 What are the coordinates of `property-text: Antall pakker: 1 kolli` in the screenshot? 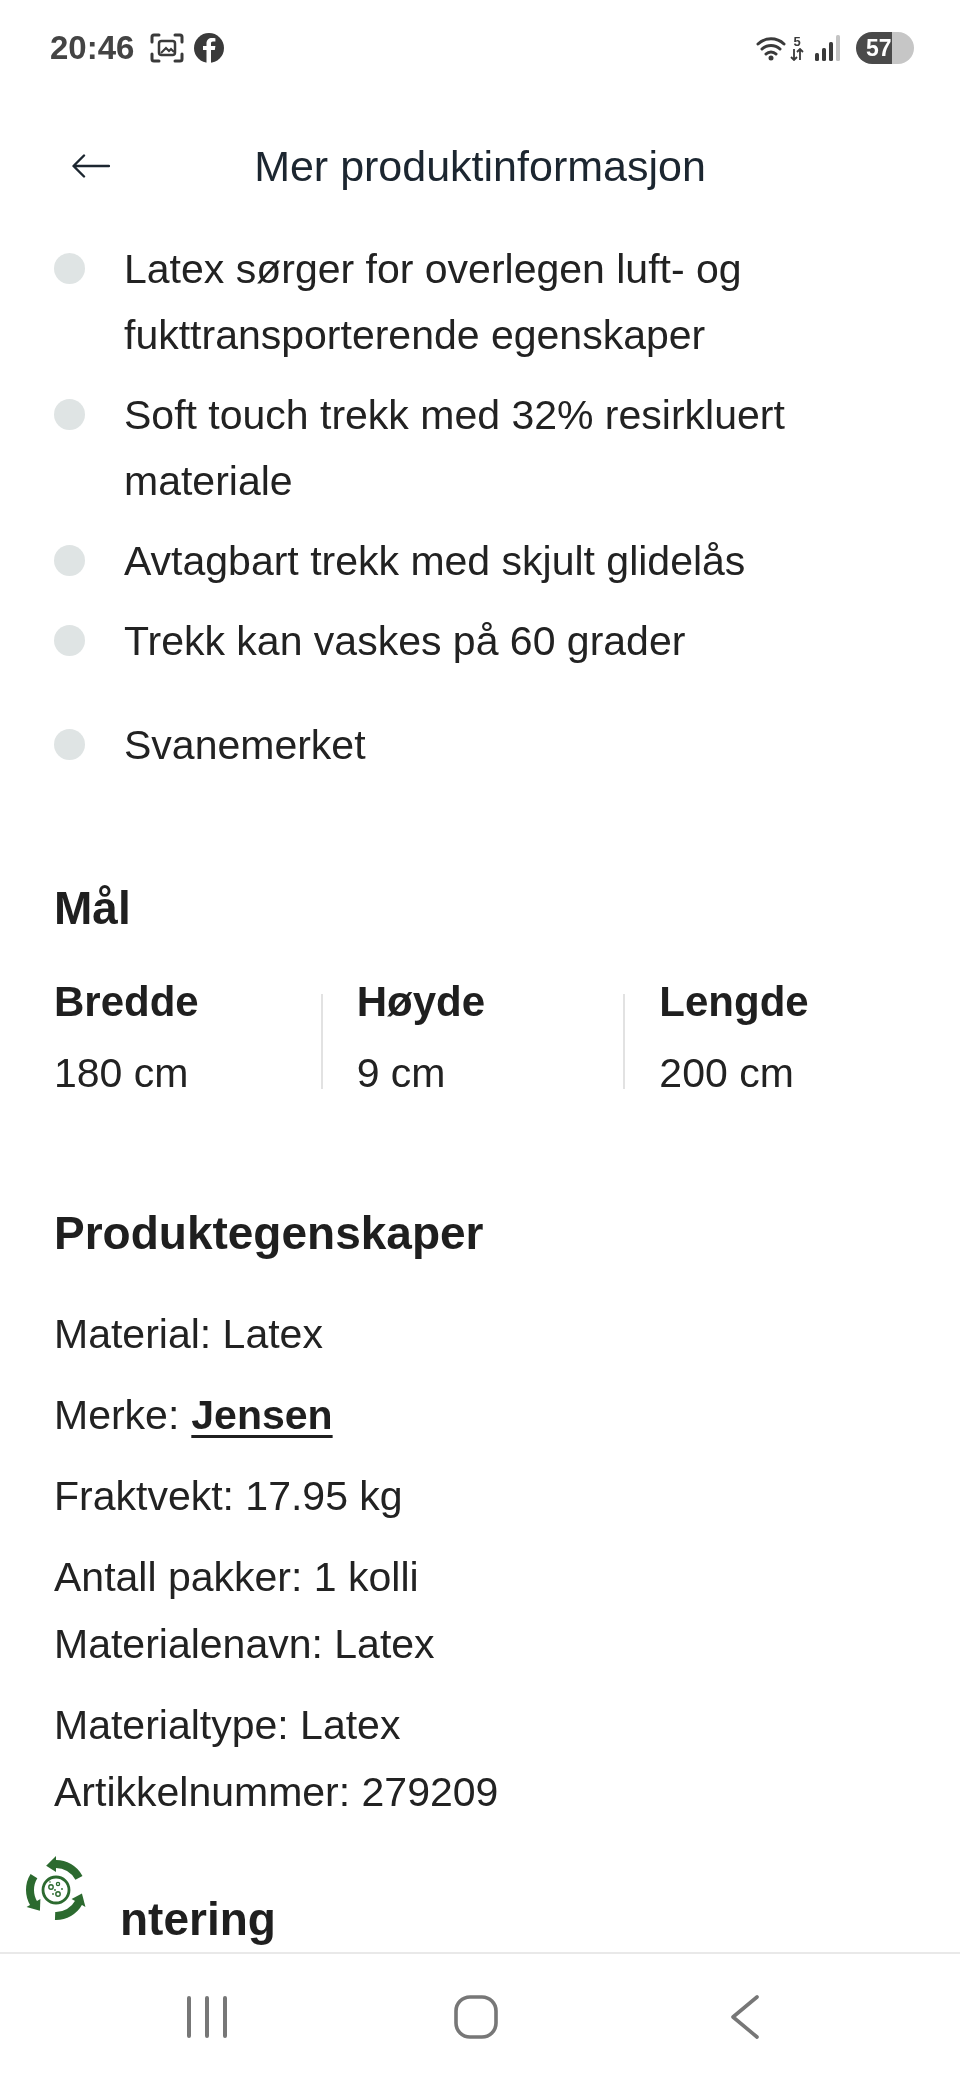 It's located at (236, 1577).